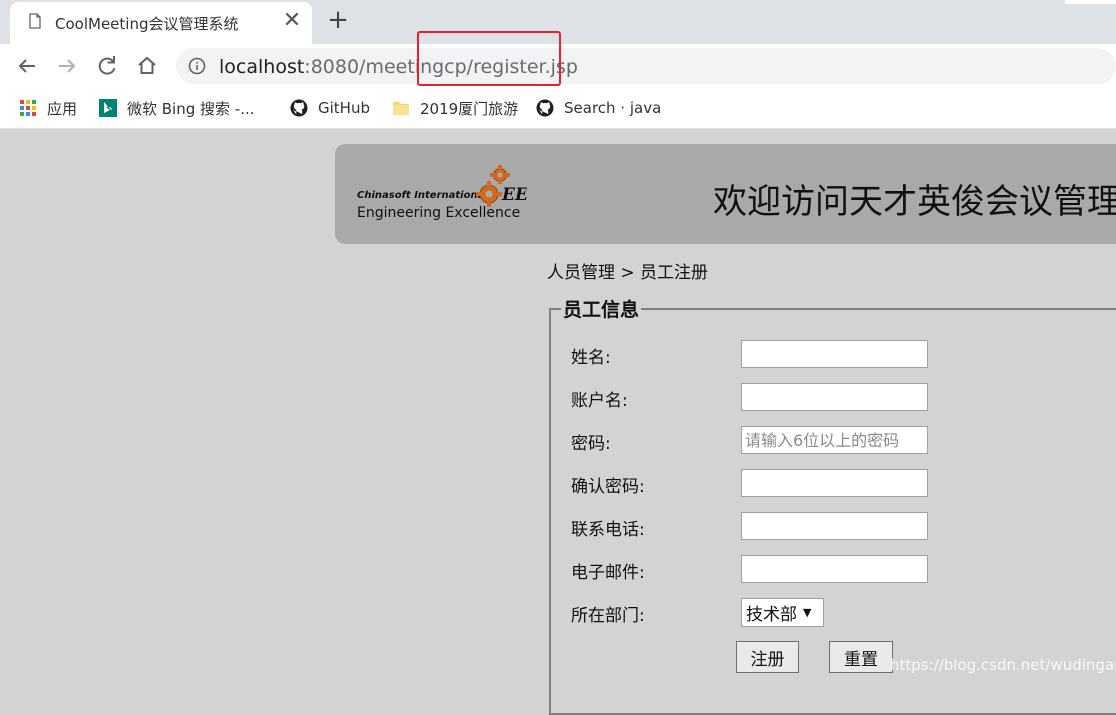  Describe the element at coordinates (514, 195) in the screenshot. I see `logo-mark: EE` at that location.